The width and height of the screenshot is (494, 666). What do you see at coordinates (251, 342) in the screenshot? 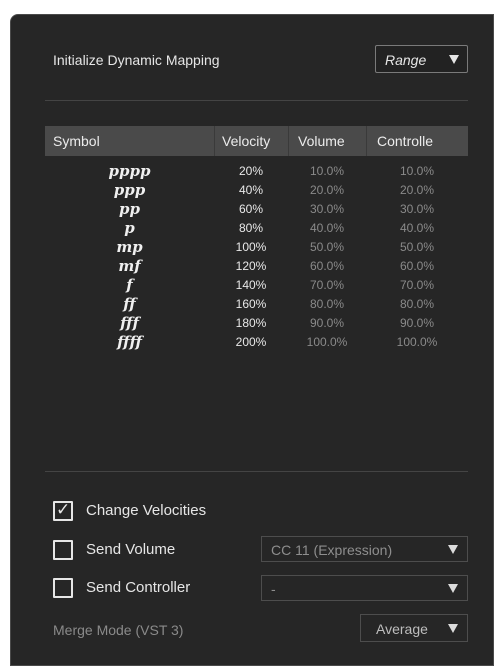
I see `velocity-value: 200%` at bounding box center [251, 342].